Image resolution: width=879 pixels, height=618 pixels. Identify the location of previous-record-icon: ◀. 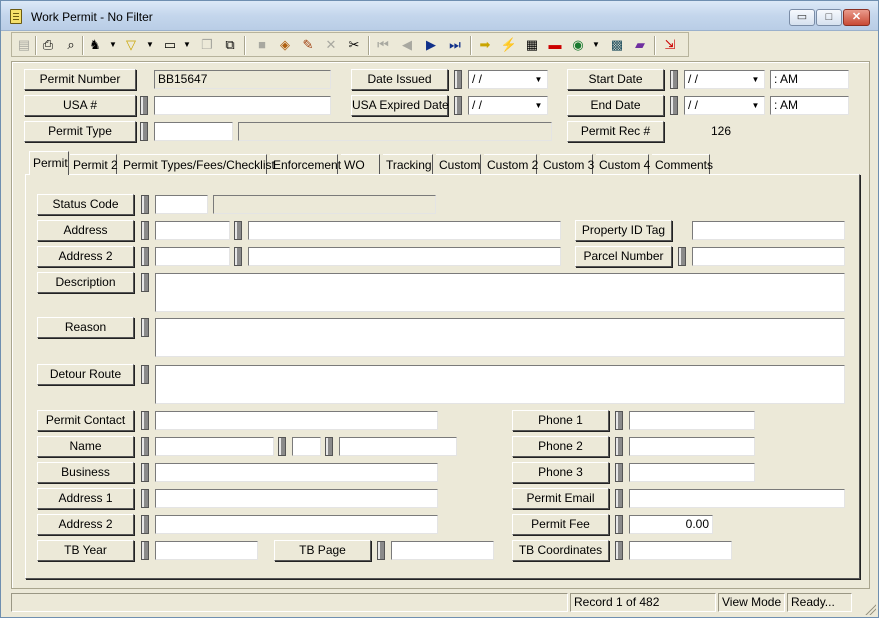
(407, 45).